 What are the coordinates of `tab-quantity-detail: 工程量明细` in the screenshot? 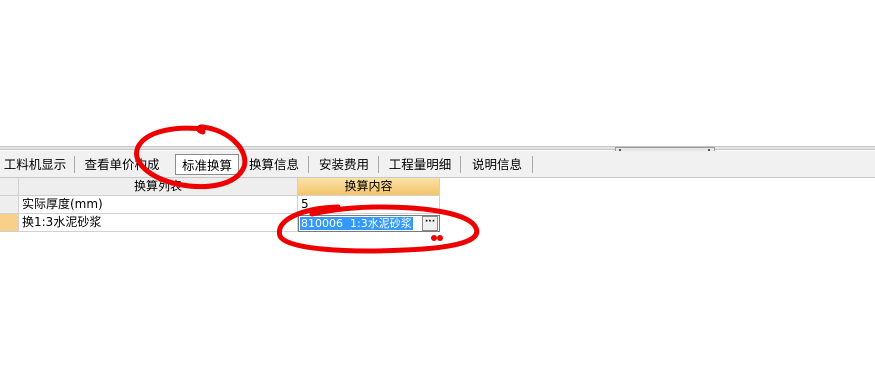 It's located at (420, 164).